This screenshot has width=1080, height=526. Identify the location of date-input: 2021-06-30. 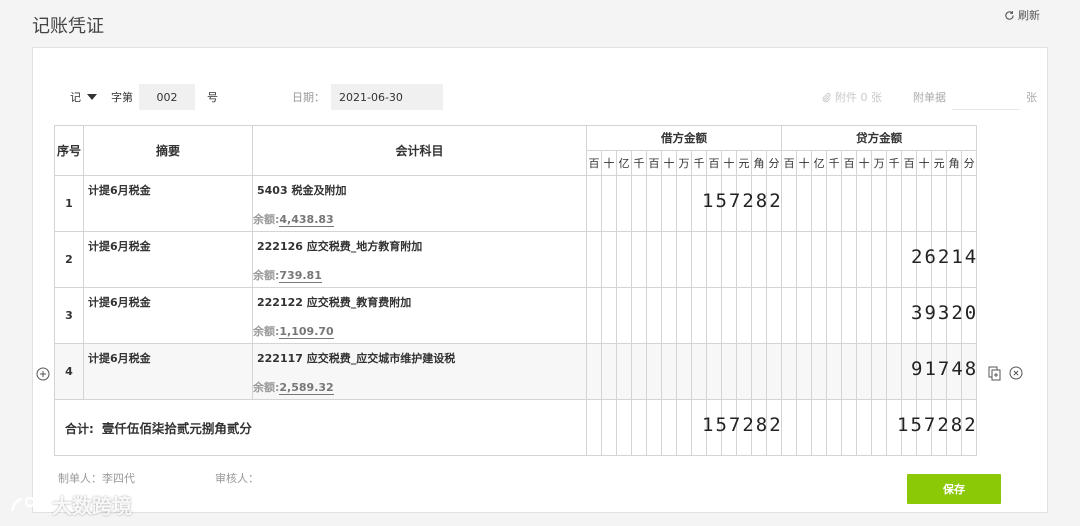
(387, 97).